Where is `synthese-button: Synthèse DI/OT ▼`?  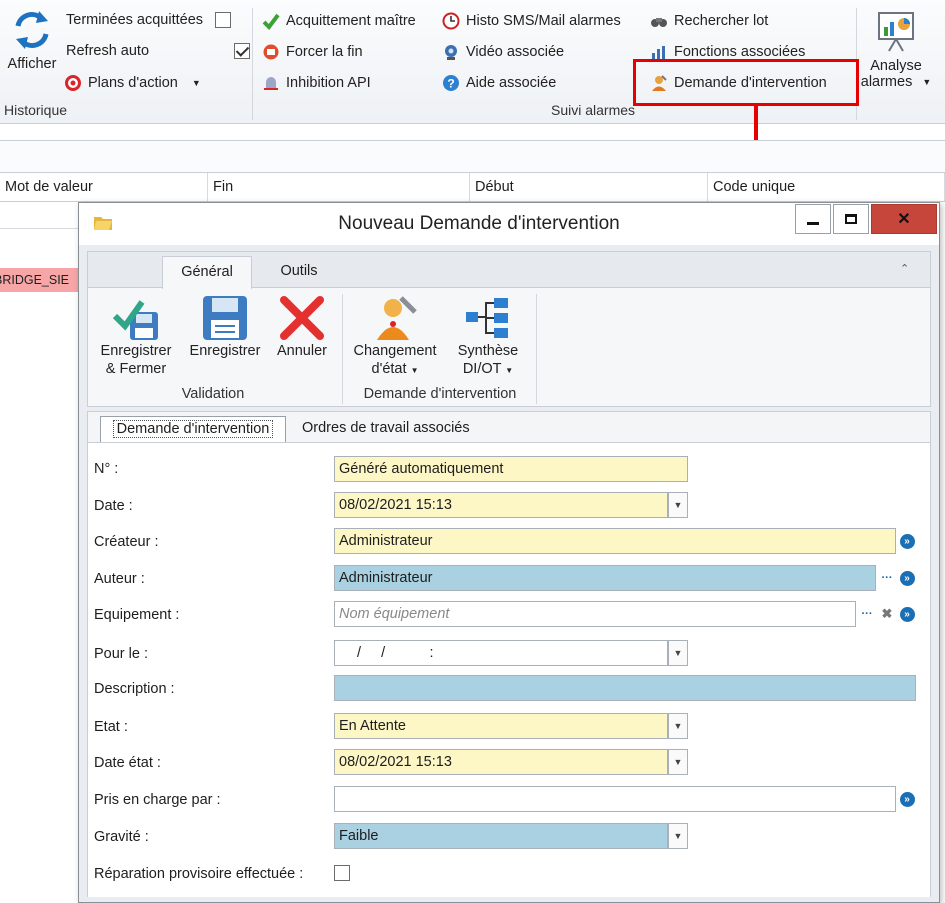 synthese-button: Synthèse DI/OT ▼ is located at coordinates (488, 337).